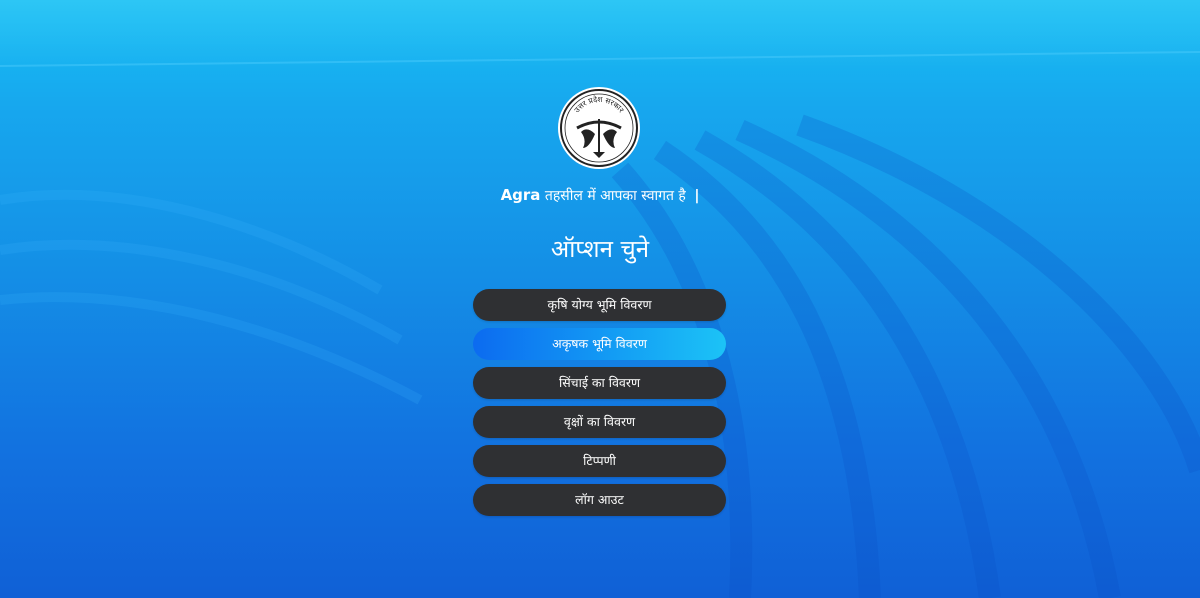 The image size is (1200, 598). What do you see at coordinates (615, 196) in the screenshot?
I see `welcome-text: तहसील में आपका स्वागत है` at bounding box center [615, 196].